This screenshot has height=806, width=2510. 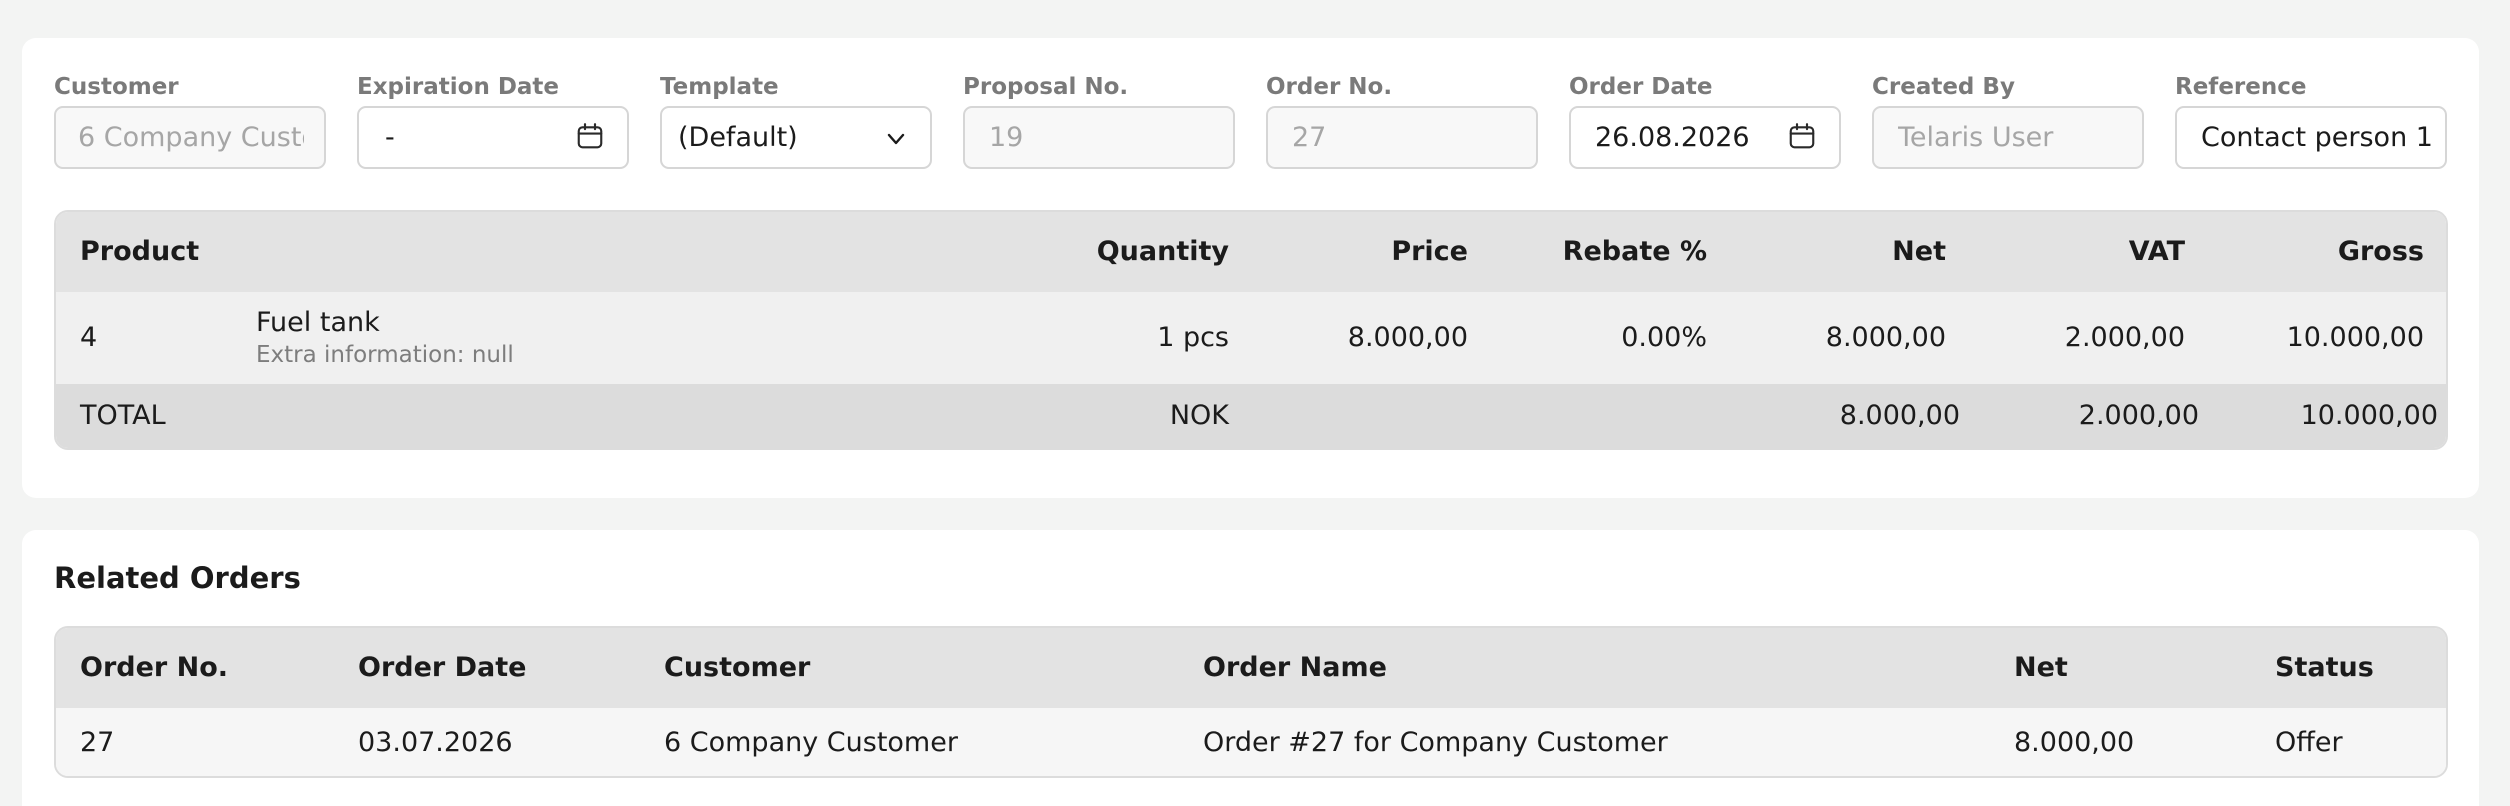 What do you see at coordinates (719, 87) in the screenshot?
I see `template-label: Template` at bounding box center [719, 87].